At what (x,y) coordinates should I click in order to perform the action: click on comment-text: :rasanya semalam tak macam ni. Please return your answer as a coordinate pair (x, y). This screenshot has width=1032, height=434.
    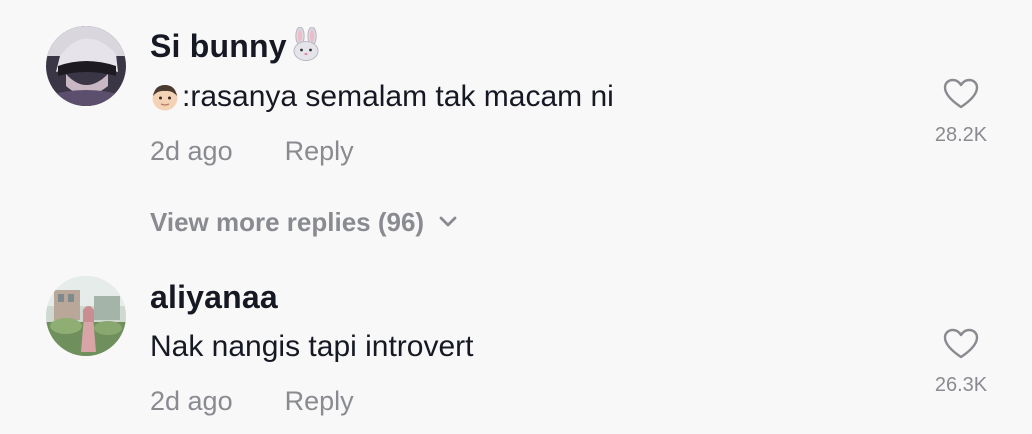
    Looking at the image, I should click on (382, 100).